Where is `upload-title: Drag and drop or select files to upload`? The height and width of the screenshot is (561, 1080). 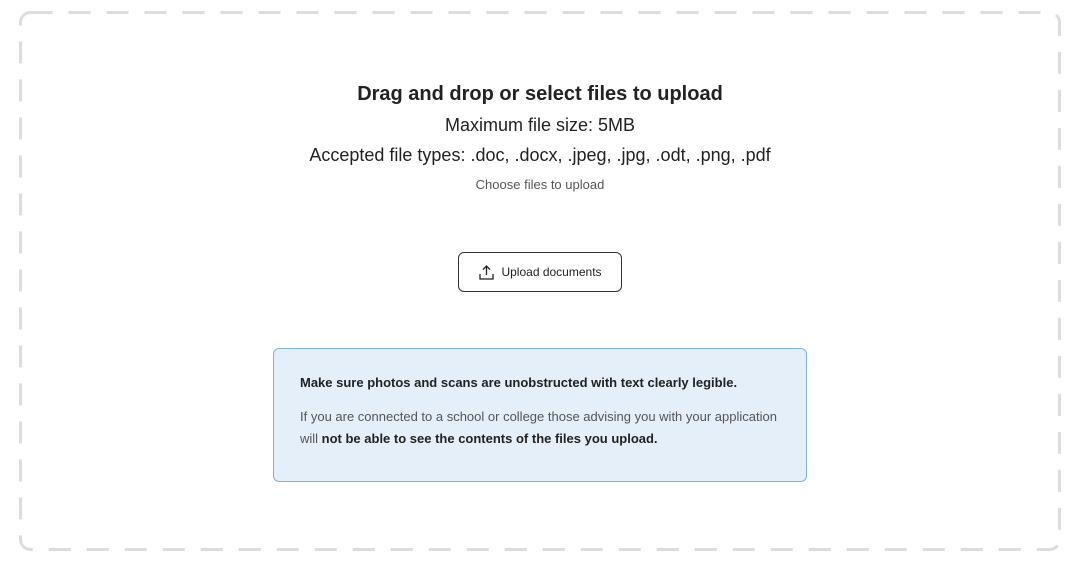 upload-title: Drag and drop or select files to upload is located at coordinates (540, 94).